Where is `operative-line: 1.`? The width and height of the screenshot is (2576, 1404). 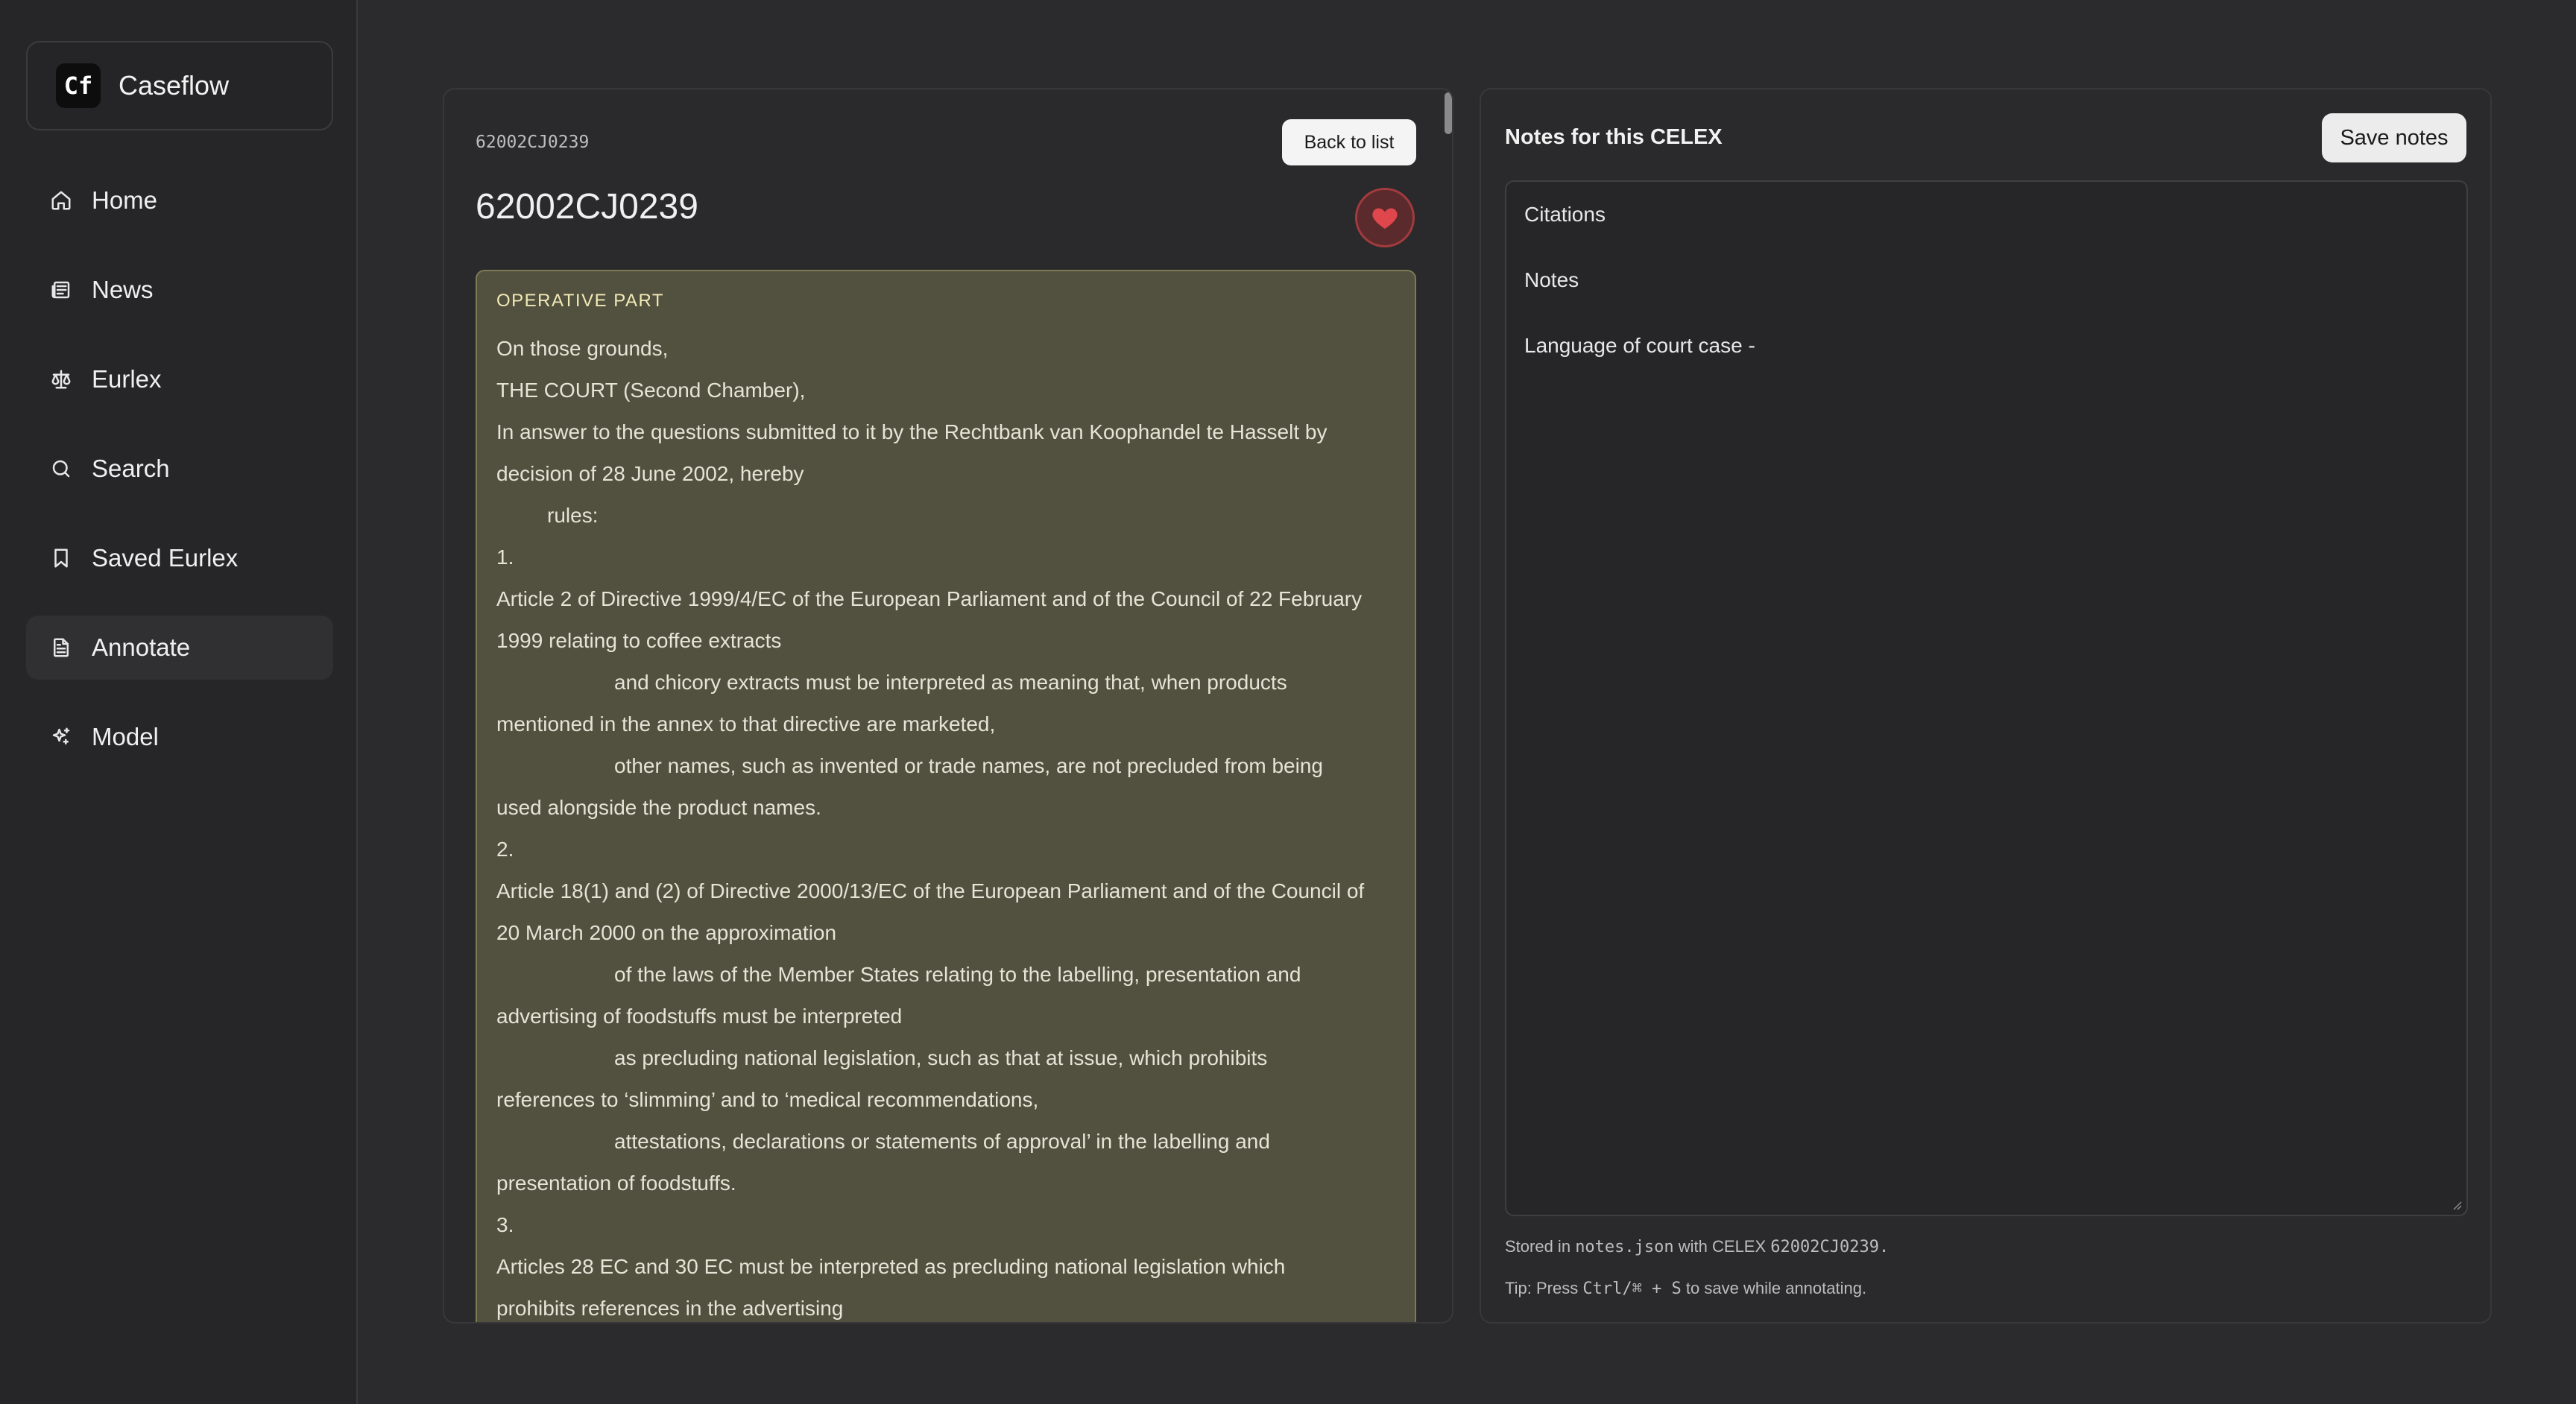 operative-line: 1. is located at coordinates (505, 557).